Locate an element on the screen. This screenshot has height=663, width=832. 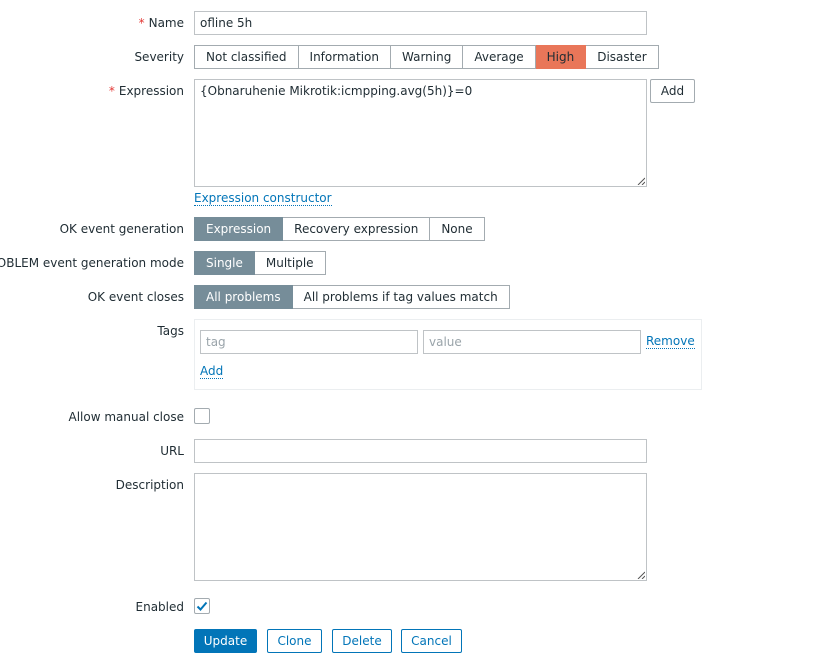
enabled-label: Enabled is located at coordinates (160, 607).